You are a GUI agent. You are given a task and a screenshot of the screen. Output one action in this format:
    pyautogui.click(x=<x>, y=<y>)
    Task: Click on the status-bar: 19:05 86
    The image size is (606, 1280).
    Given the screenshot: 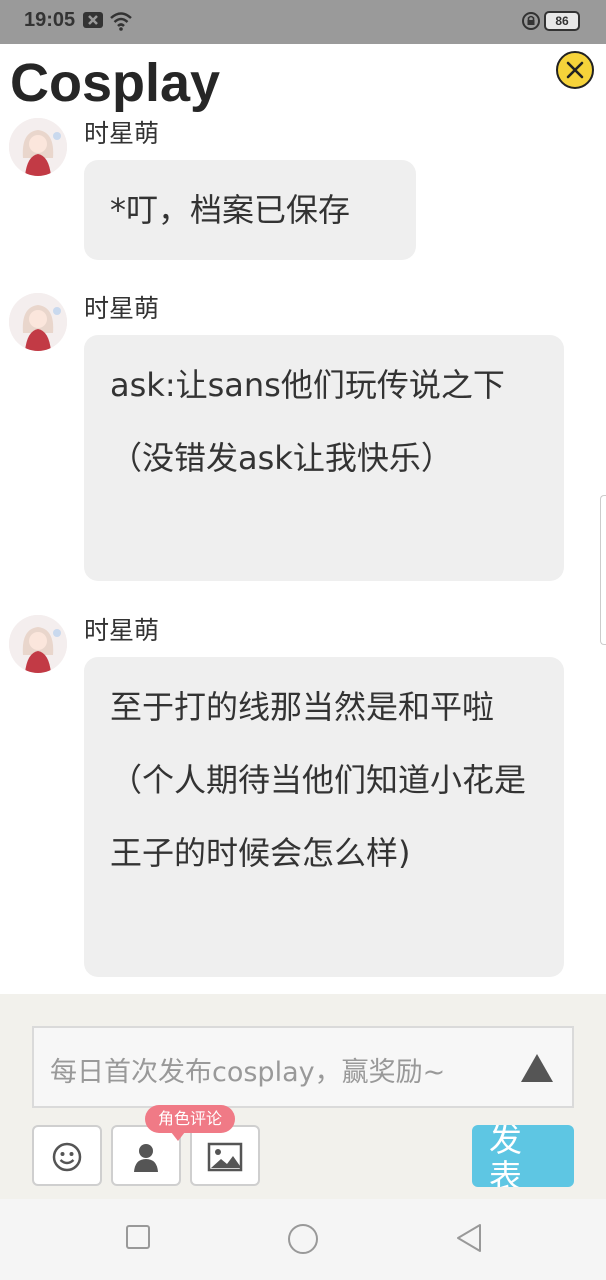 What is the action you would take?
    pyautogui.click(x=303, y=22)
    